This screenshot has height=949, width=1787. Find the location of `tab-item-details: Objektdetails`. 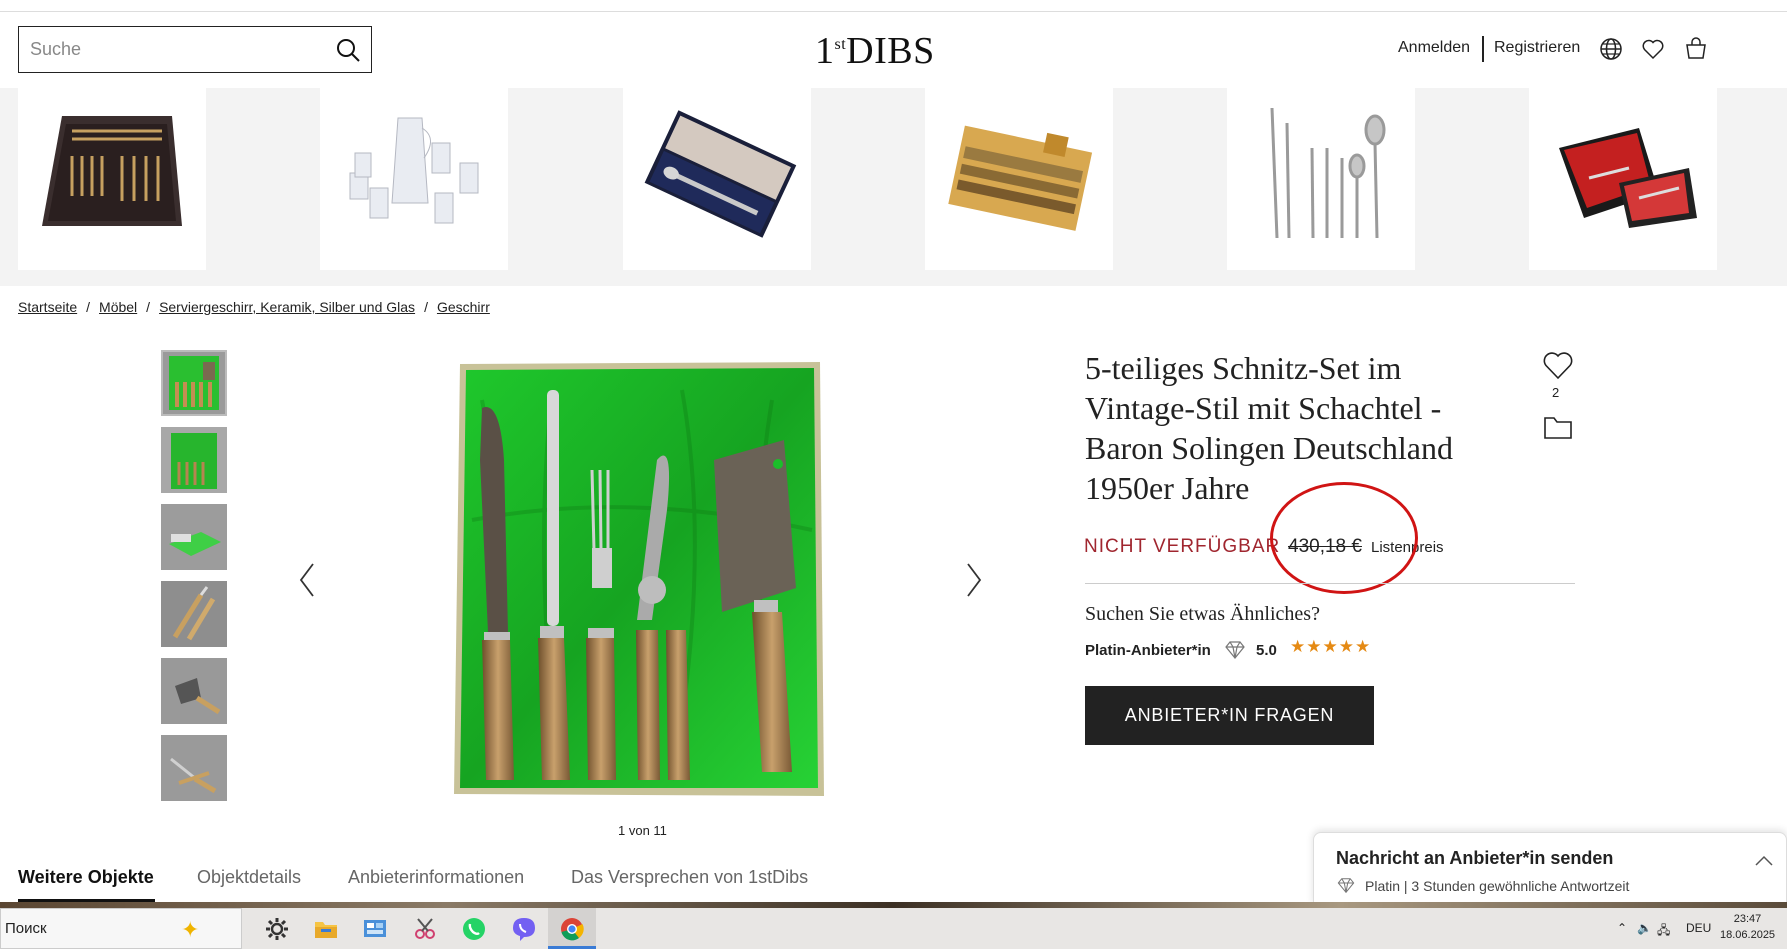

tab-item-details: Objektdetails is located at coordinates (249, 877).